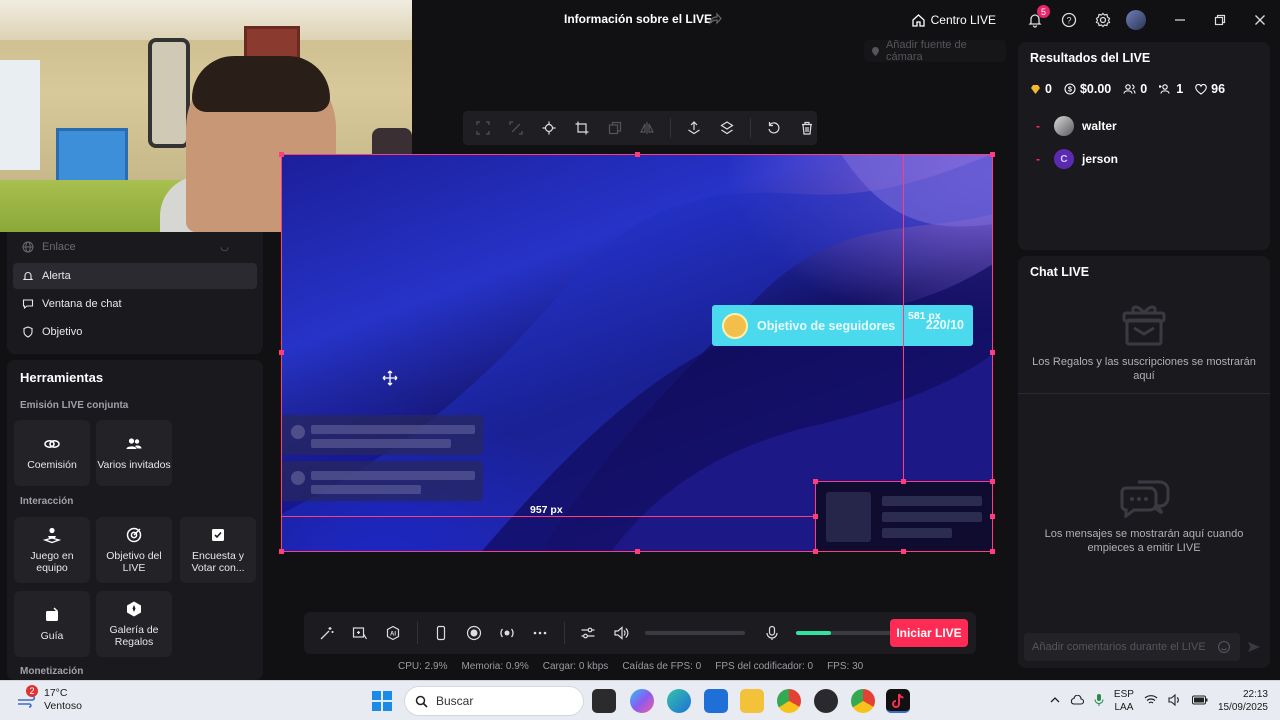 Image resolution: width=1280 pixels, height=720 pixels. What do you see at coordinates (1180, 20) in the screenshot?
I see `minimize-button` at bounding box center [1180, 20].